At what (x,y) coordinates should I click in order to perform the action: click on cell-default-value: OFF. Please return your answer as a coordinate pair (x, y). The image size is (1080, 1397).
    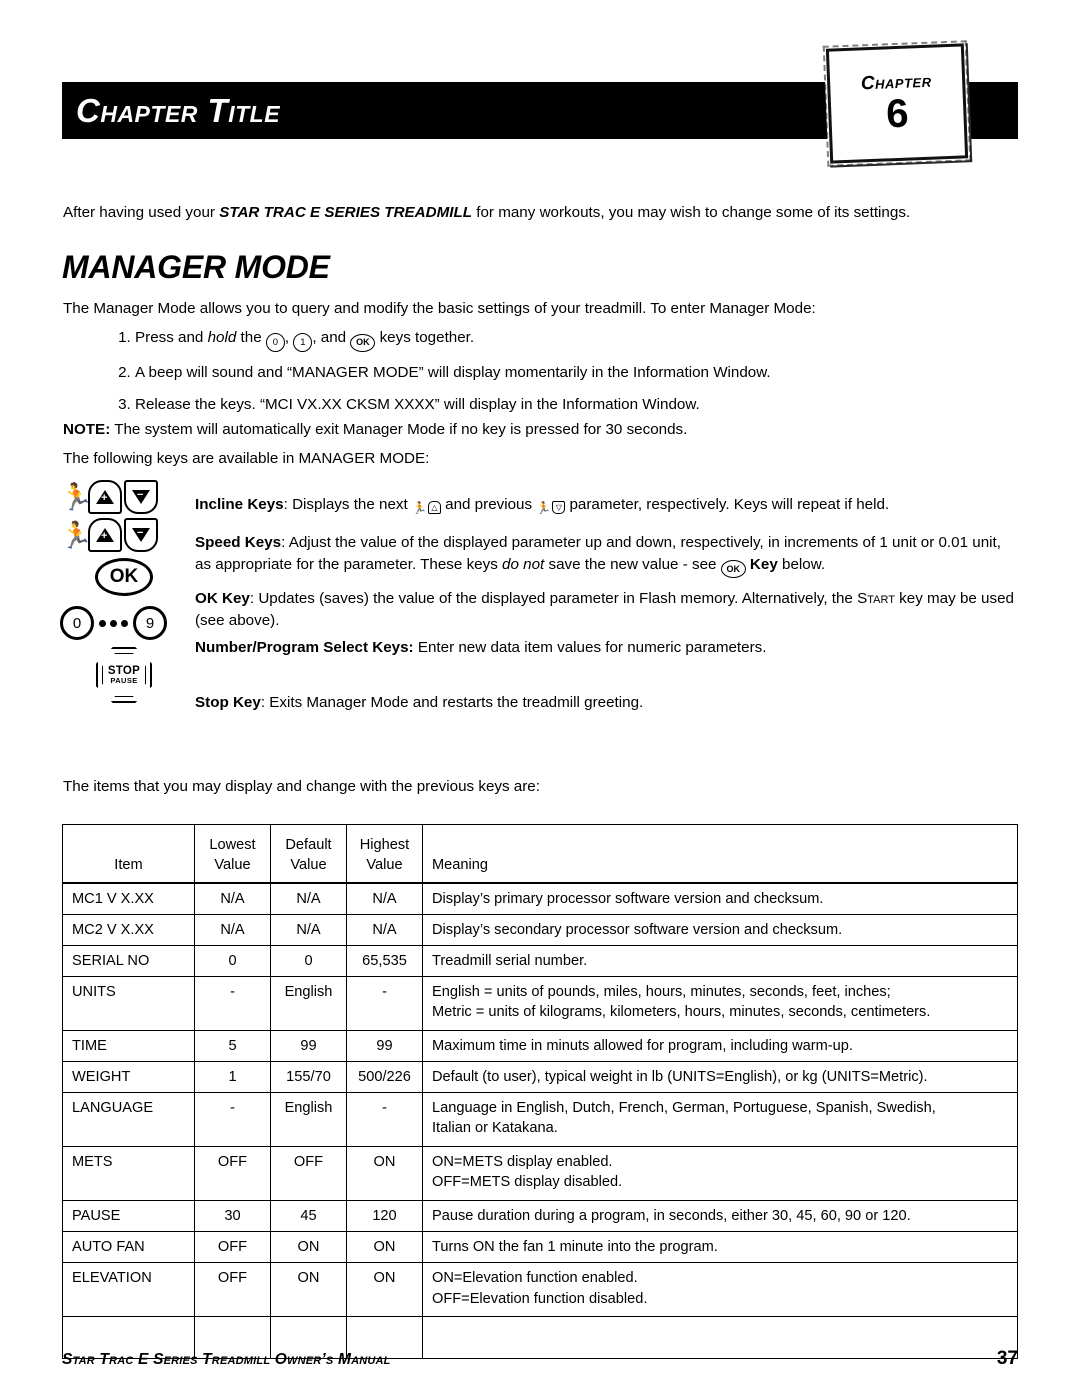
    Looking at the image, I should click on (308, 1174).